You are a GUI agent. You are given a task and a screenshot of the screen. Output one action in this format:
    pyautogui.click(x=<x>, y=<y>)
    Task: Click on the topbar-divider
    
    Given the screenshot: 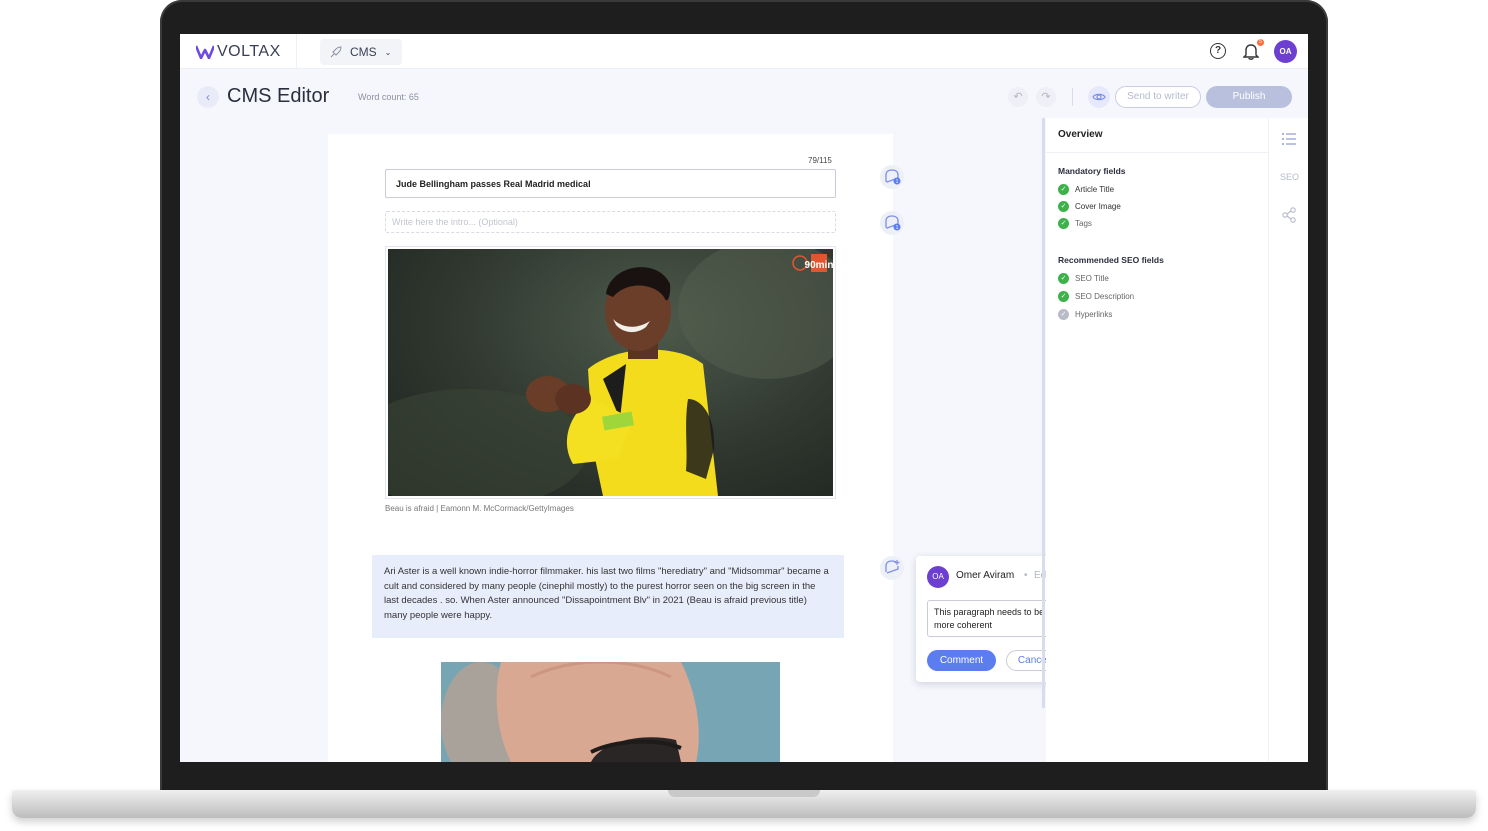 What is the action you would take?
    pyautogui.click(x=296, y=51)
    